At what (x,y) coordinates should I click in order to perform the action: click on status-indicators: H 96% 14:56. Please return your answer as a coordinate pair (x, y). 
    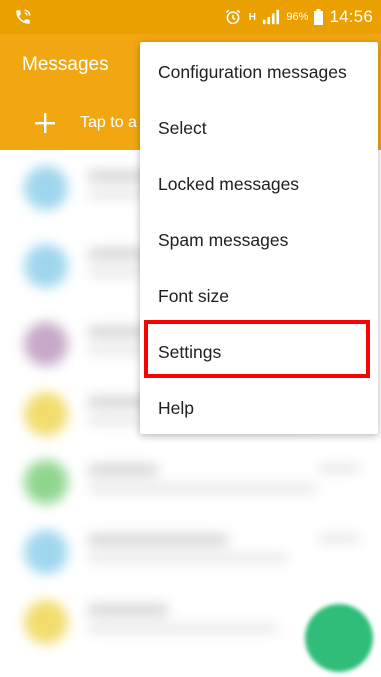
    Looking at the image, I should click on (298, 17).